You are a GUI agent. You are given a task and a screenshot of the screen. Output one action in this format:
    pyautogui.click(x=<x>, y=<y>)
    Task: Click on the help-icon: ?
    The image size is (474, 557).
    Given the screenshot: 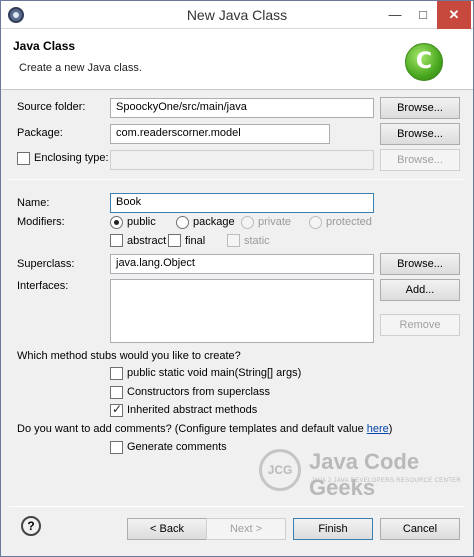 What is the action you would take?
    pyautogui.click(x=31, y=526)
    